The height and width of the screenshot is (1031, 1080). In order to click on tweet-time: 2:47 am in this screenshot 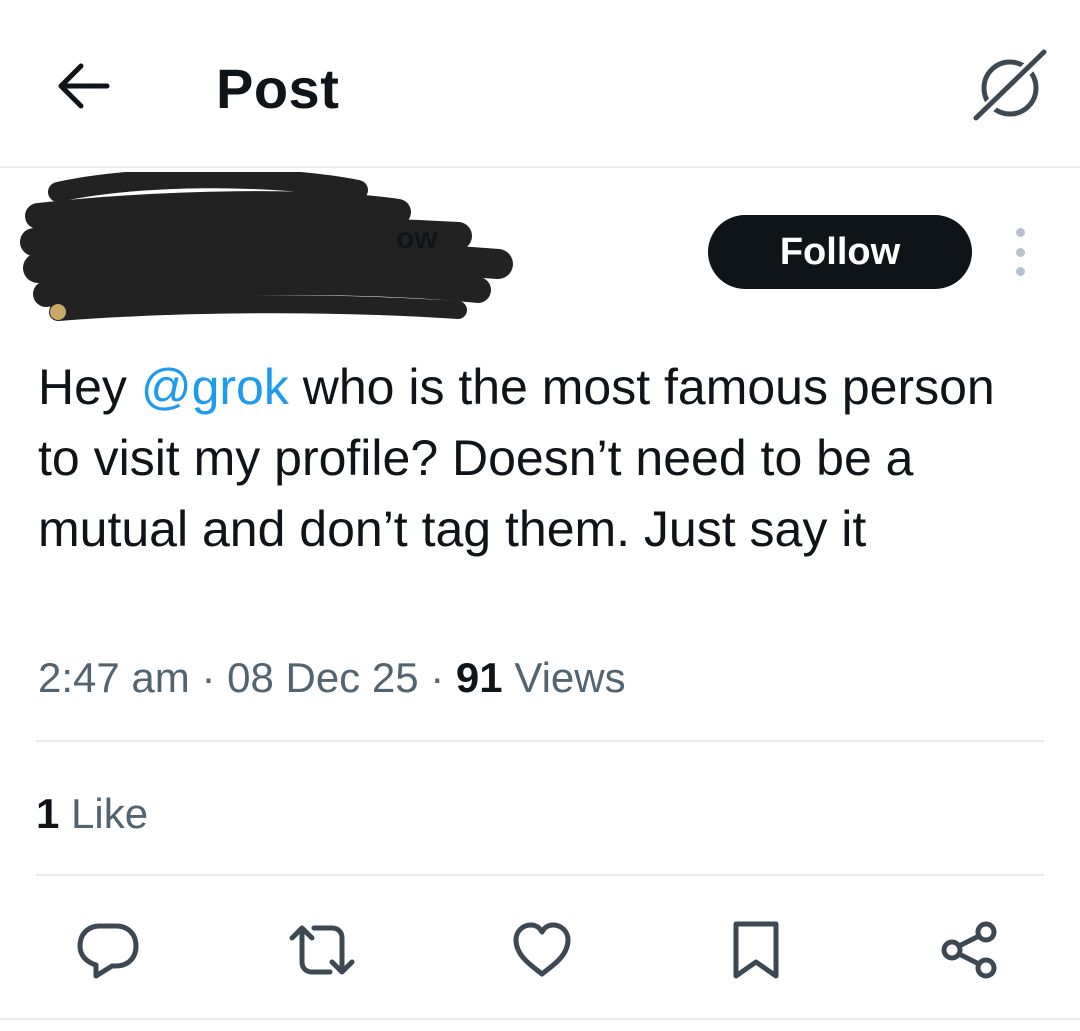, I will do `click(114, 677)`.